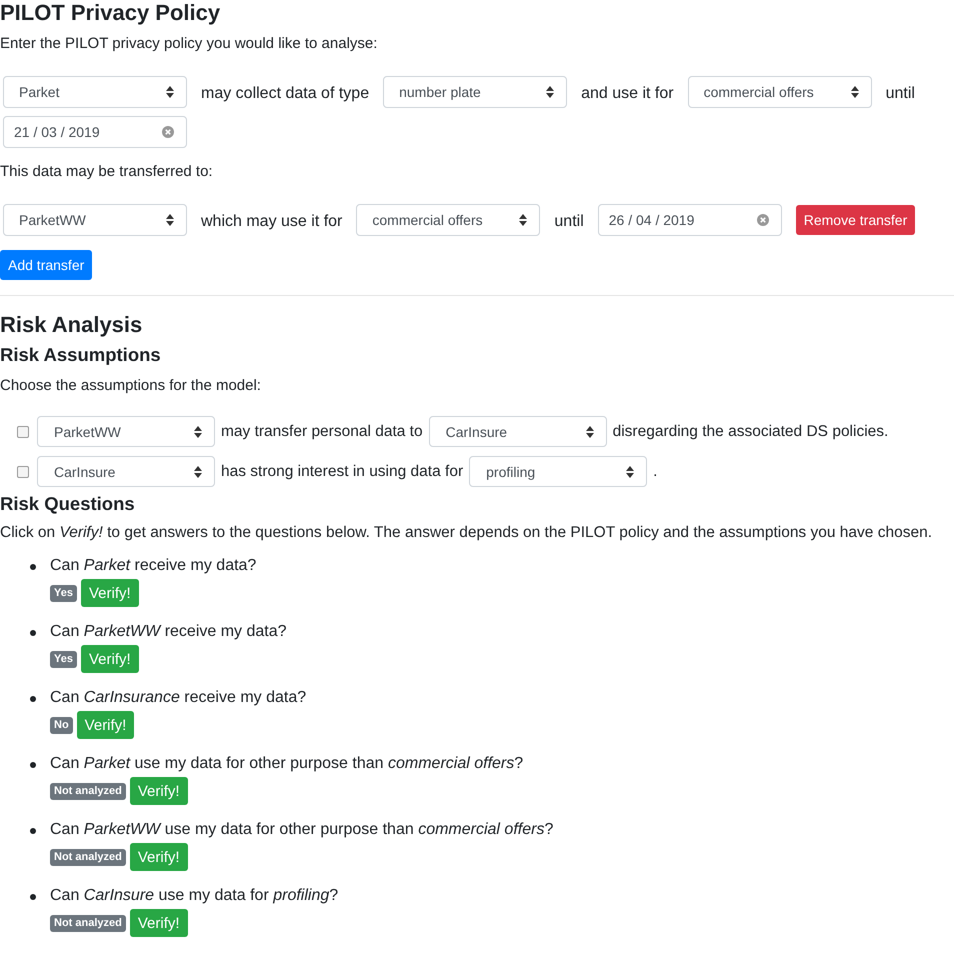  What do you see at coordinates (466, 533) in the screenshot?
I see `instruction-text: Click on Verify! to get answers to the questions below. The answer depends on the PILOT policy and the assumptions you have chosen.` at bounding box center [466, 533].